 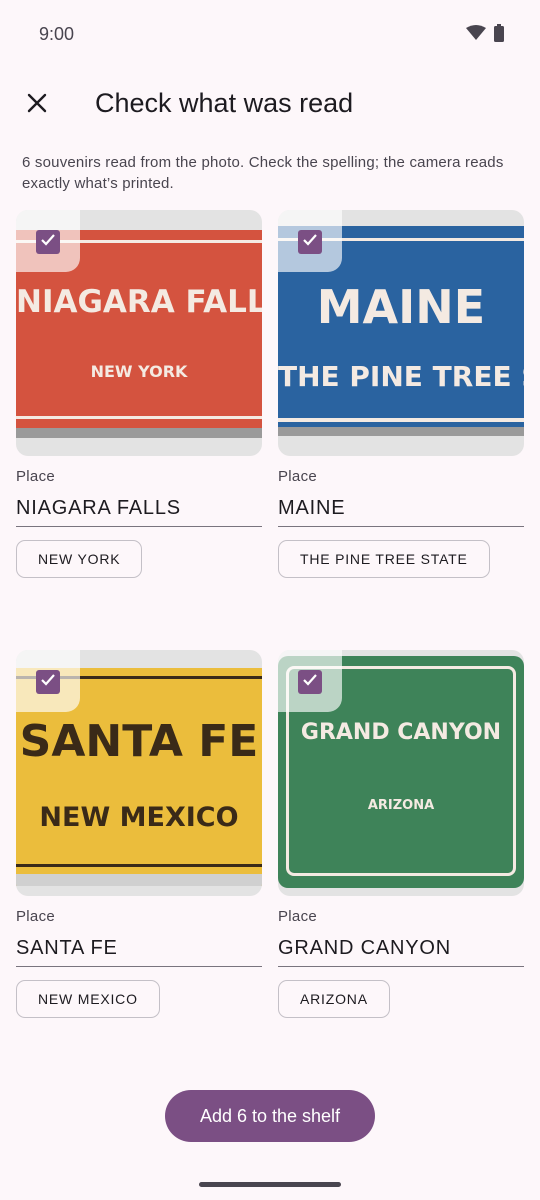 I want to click on home-indicator, so click(x=270, y=1184).